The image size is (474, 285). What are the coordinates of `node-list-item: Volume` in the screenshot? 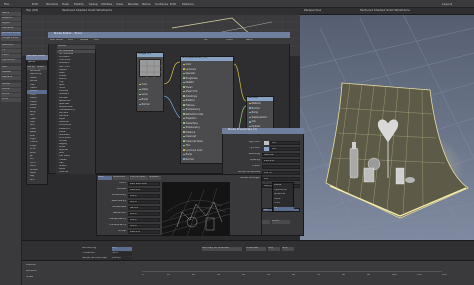 It's located at (76, 172).